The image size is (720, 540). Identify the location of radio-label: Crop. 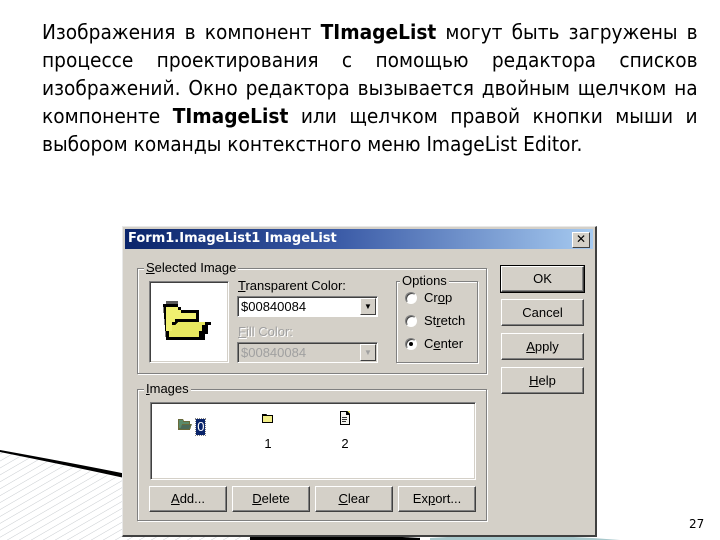
(438, 297).